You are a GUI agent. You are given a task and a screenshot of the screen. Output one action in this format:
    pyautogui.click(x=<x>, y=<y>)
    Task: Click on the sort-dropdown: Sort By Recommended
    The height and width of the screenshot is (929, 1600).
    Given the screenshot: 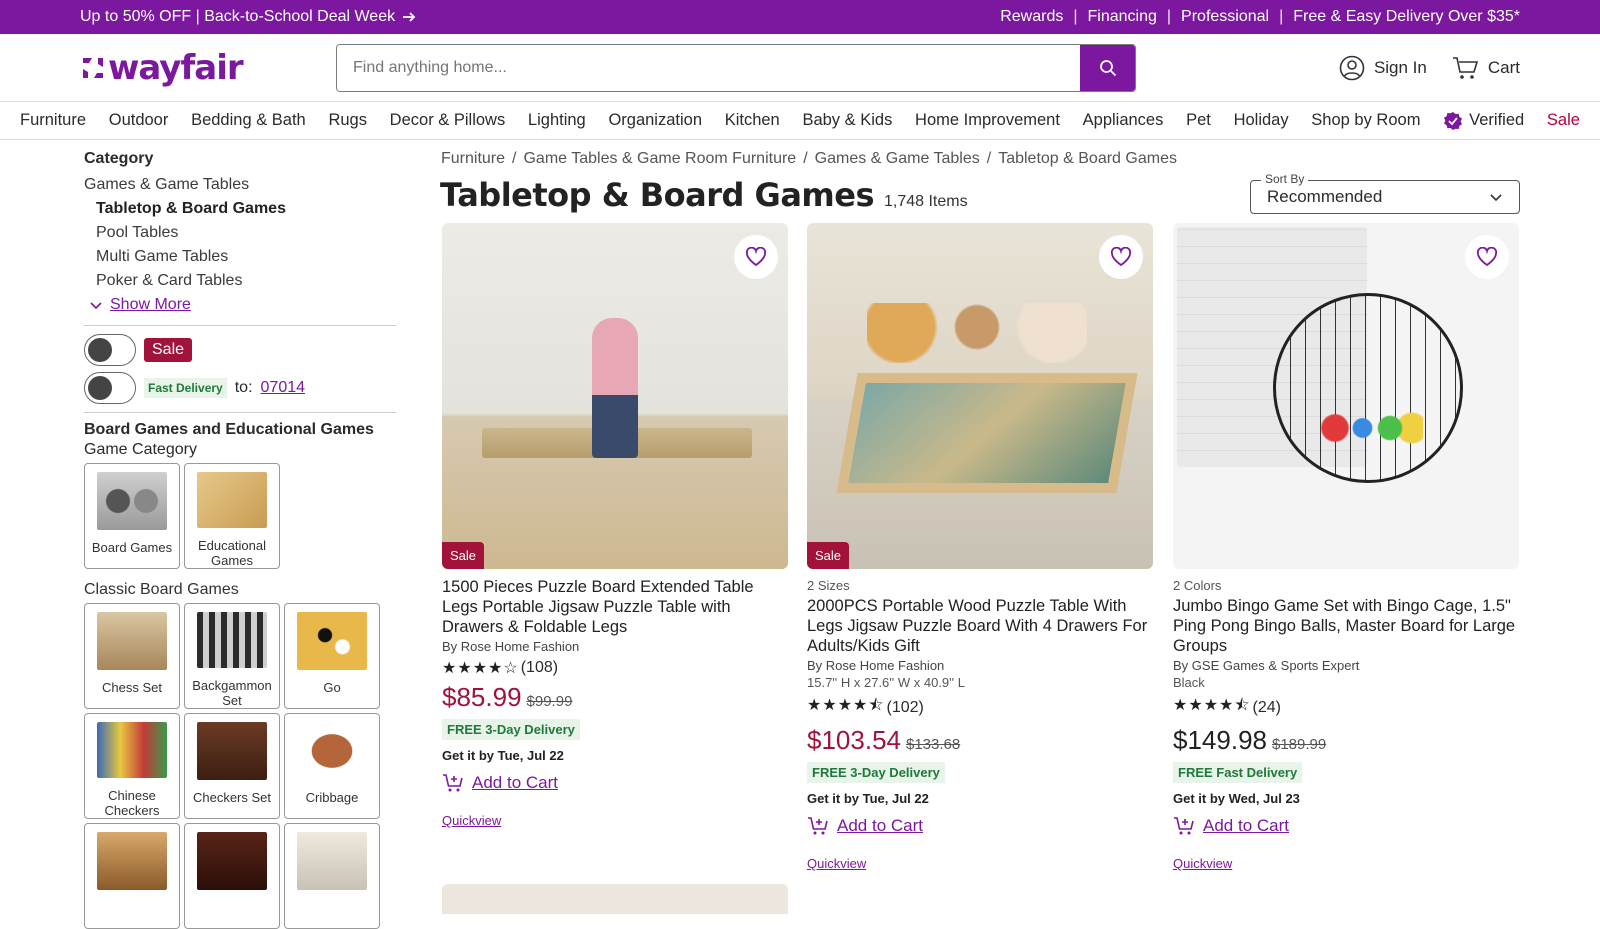 What is the action you would take?
    pyautogui.click(x=1385, y=193)
    